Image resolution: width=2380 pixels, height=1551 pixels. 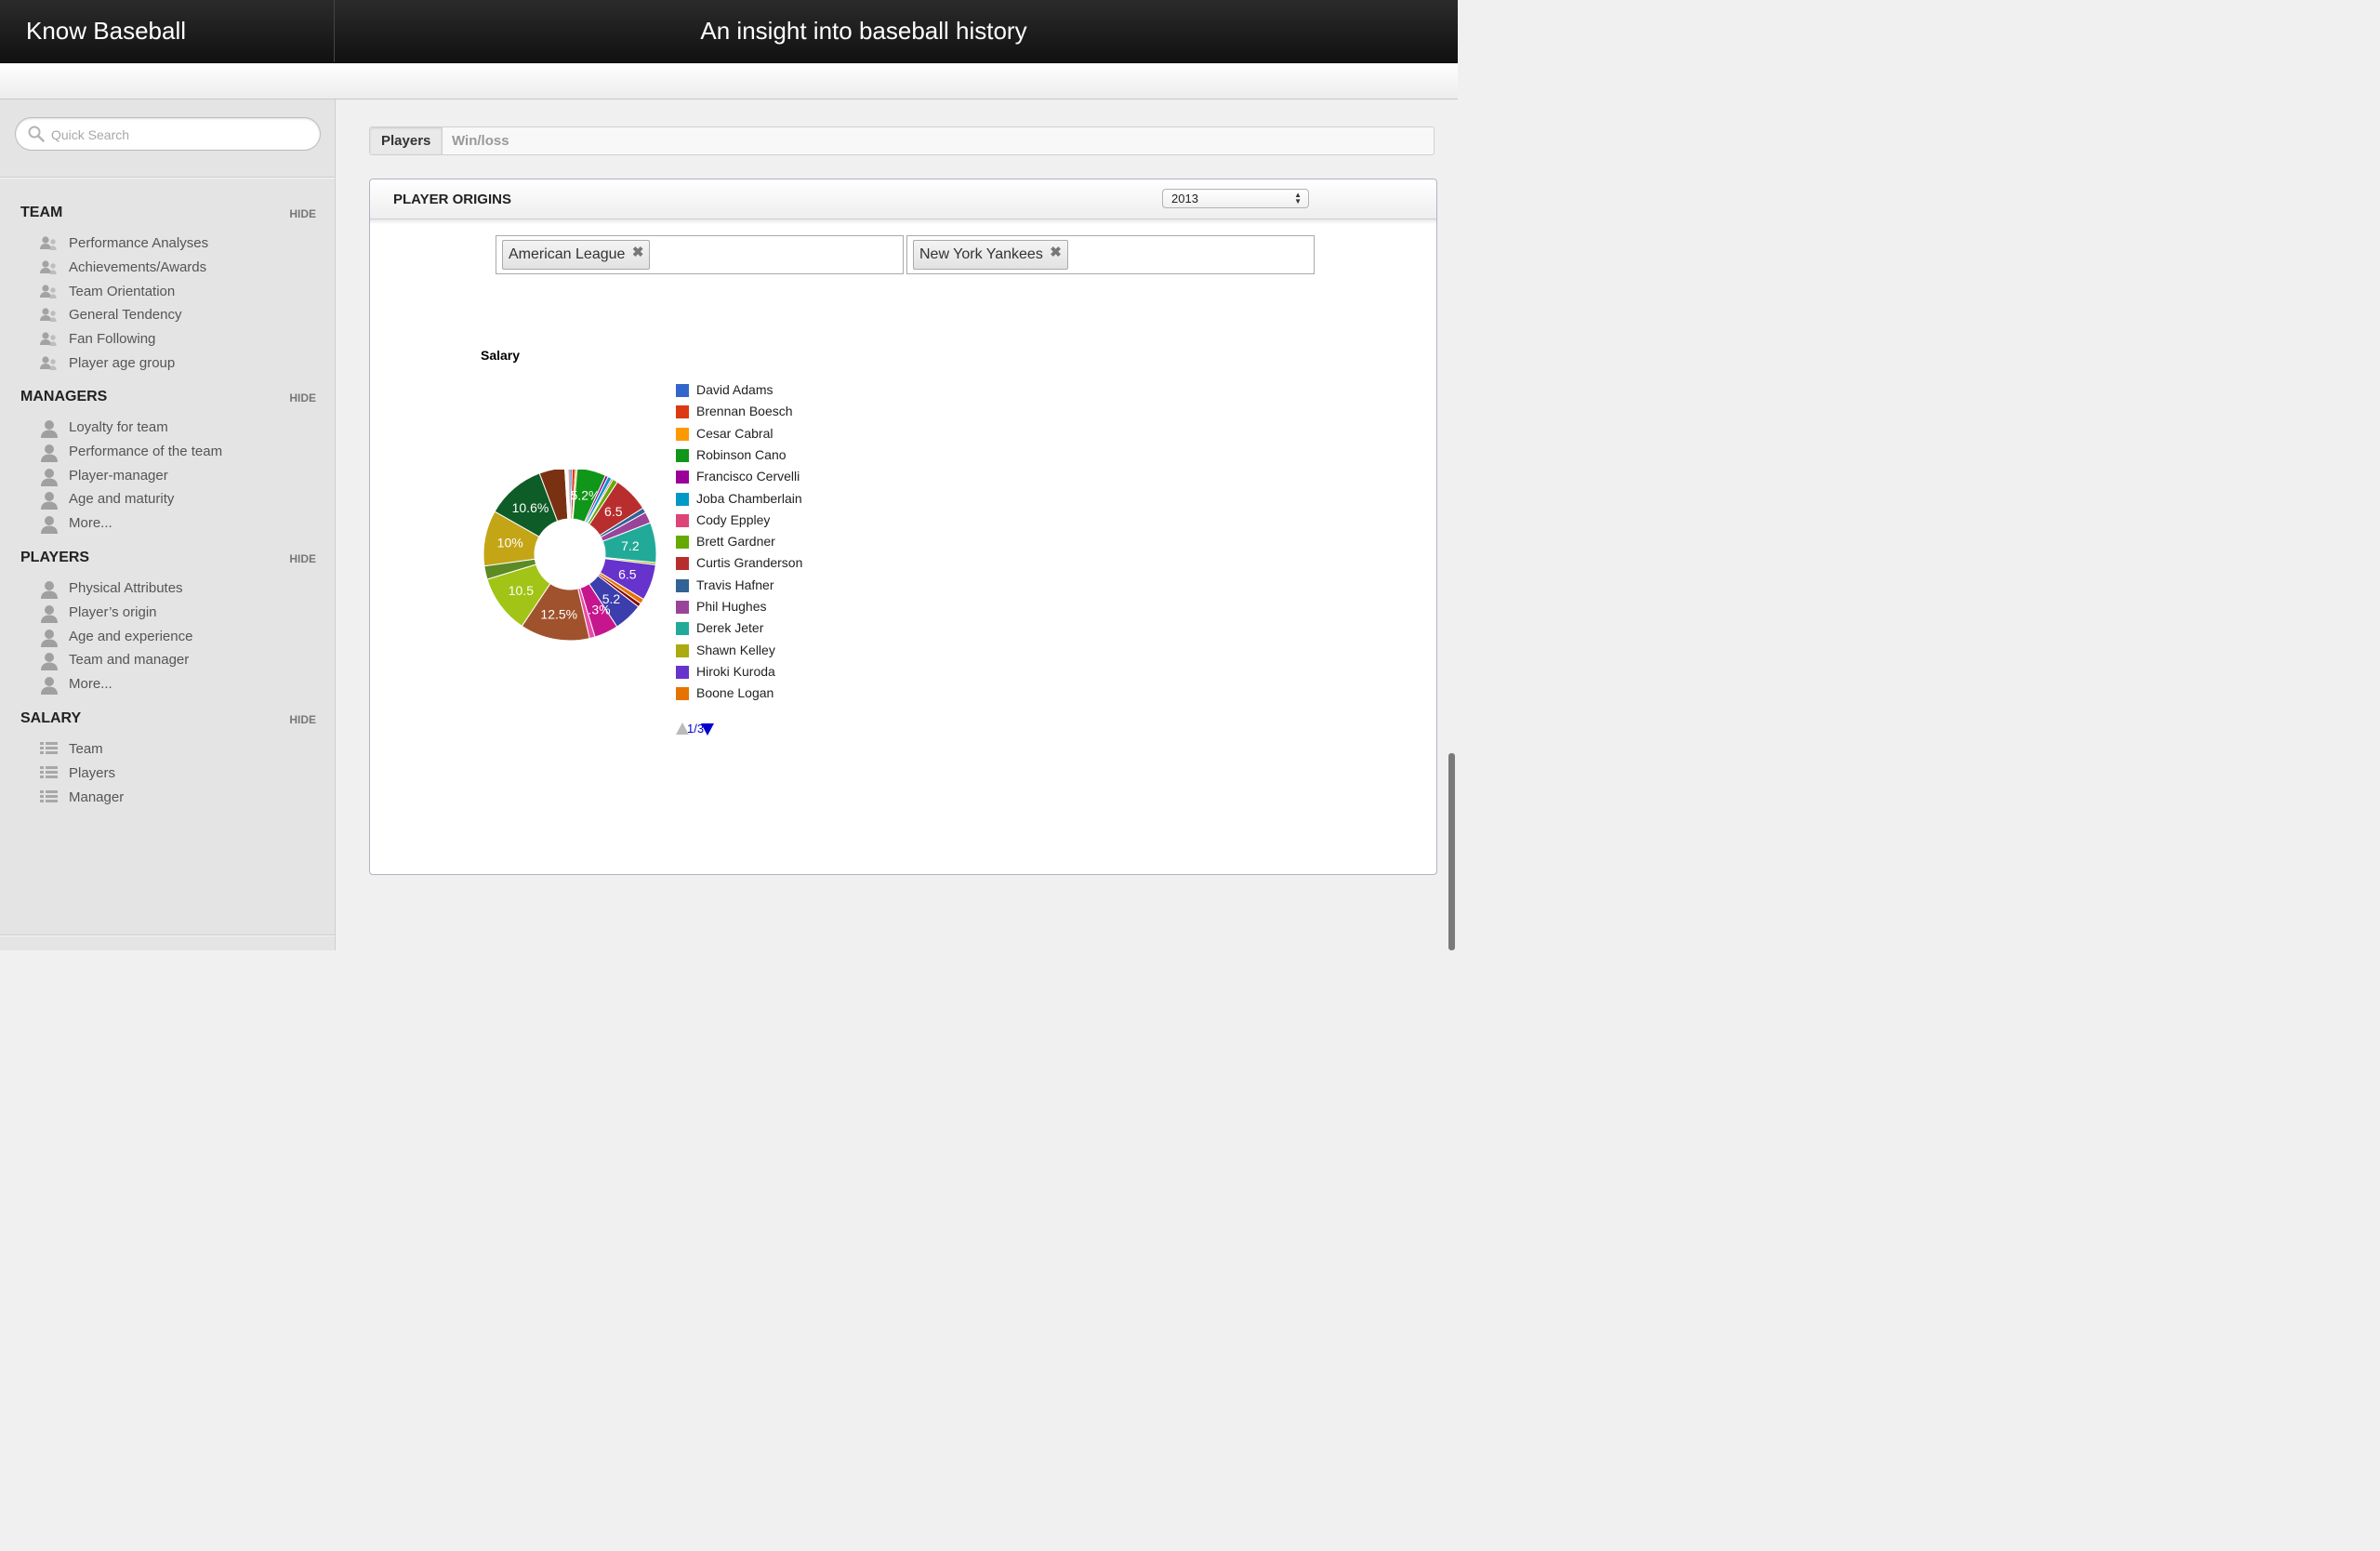 What do you see at coordinates (741, 454) in the screenshot?
I see `legend-label: Robinson Cano` at bounding box center [741, 454].